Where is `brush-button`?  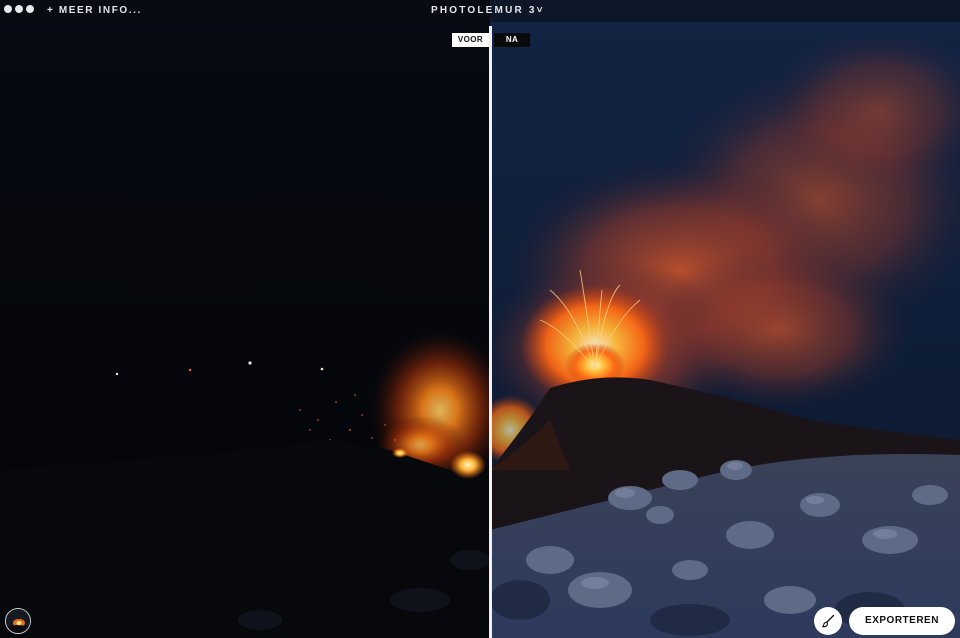 brush-button is located at coordinates (828, 621).